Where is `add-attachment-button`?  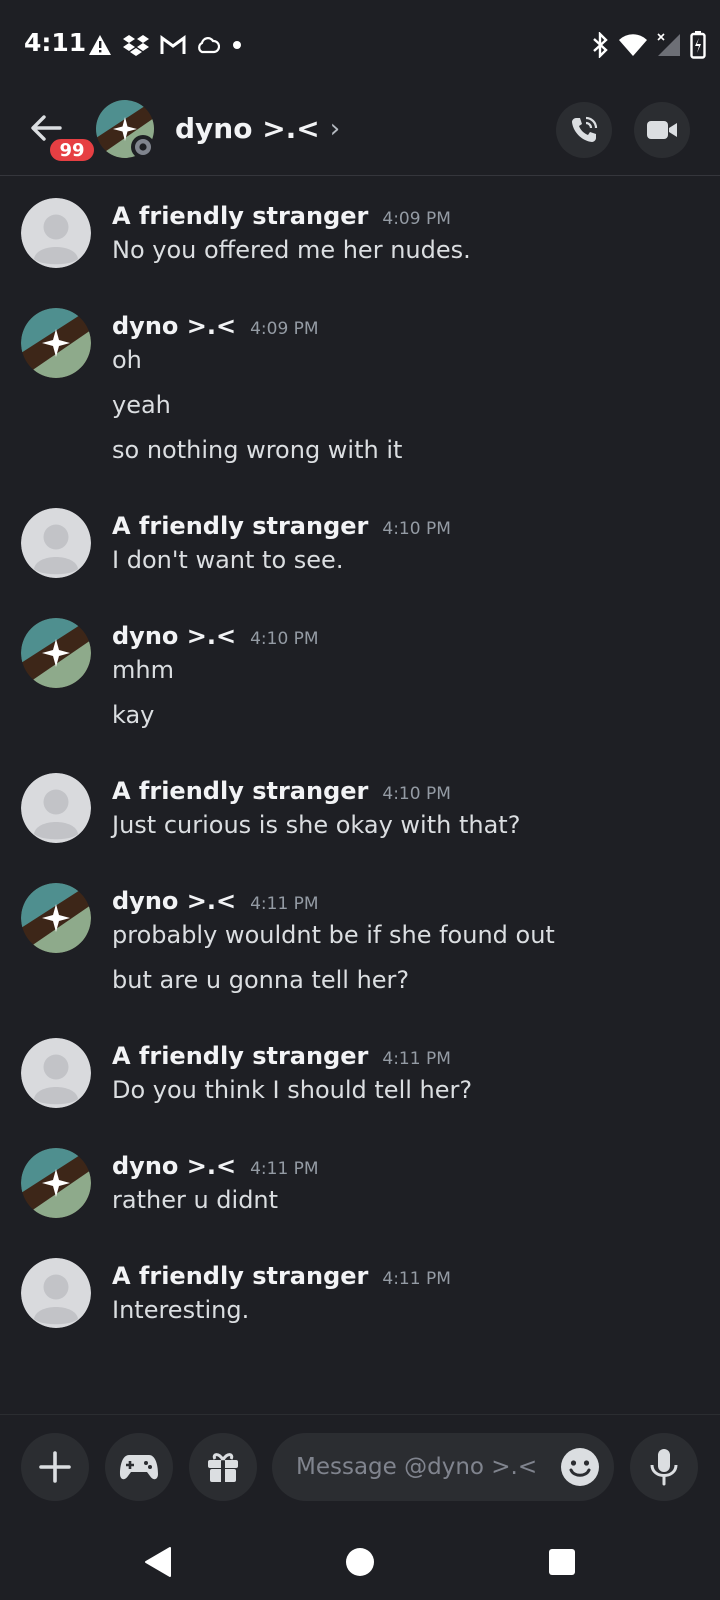
add-attachment-button is located at coordinates (55, 1467).